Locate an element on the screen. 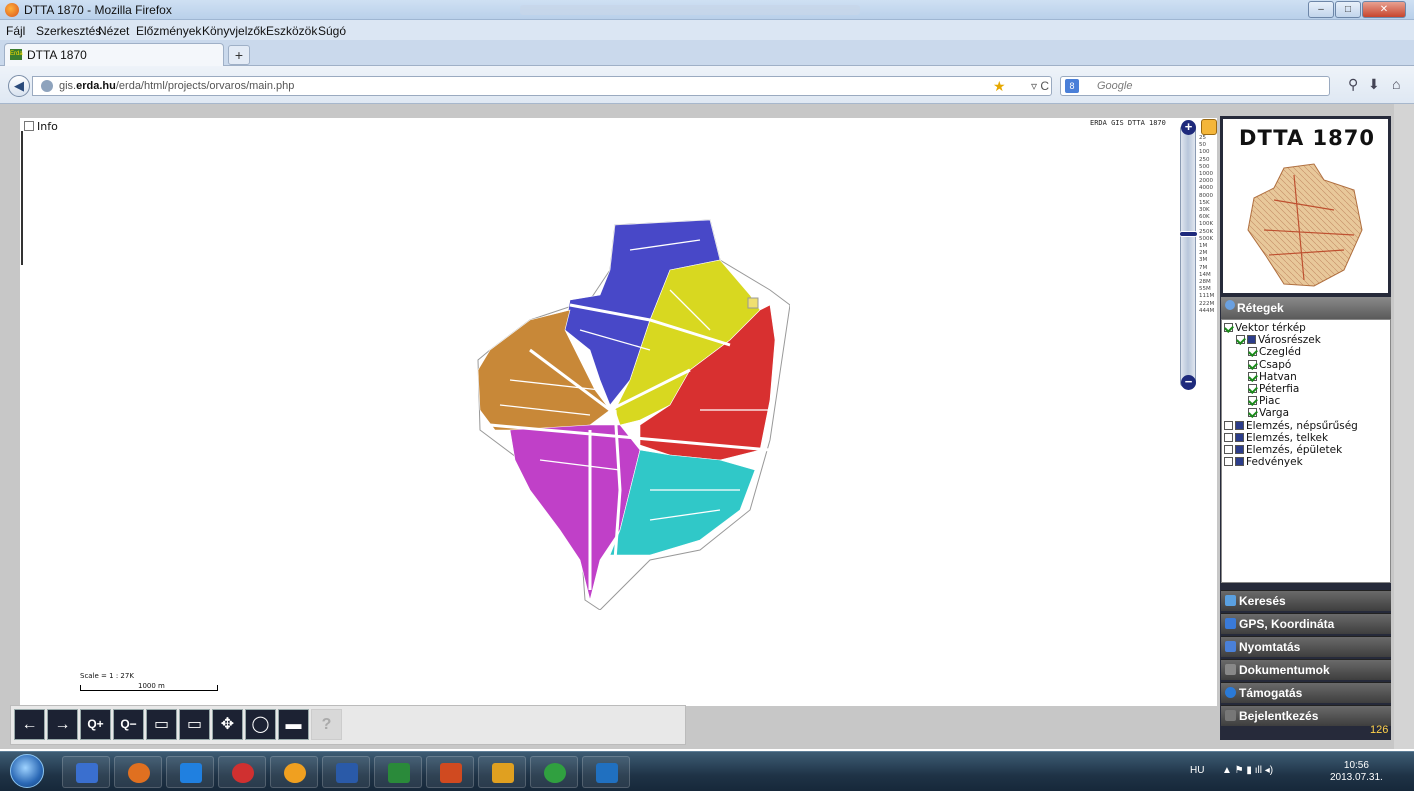  zoom-out-tool-button: Q− is located at coordinates (128, 724).